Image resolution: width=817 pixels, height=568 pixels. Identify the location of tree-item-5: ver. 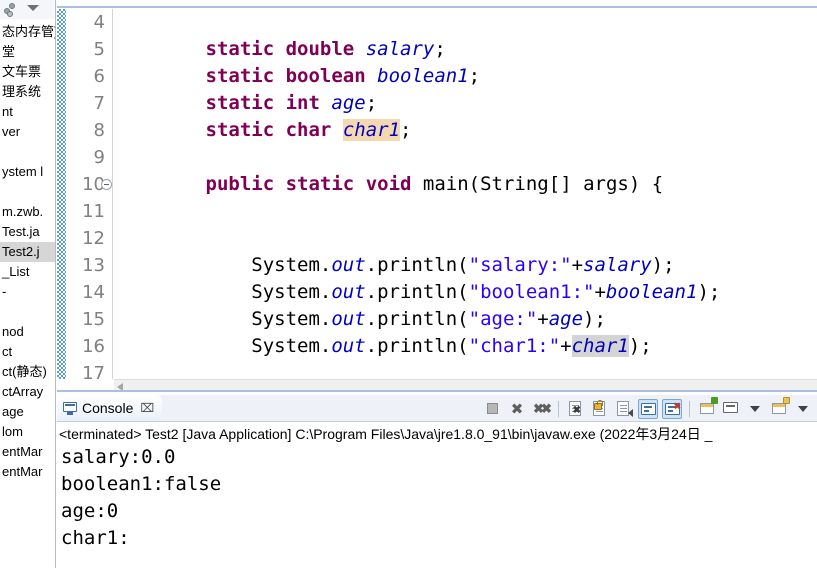
(27, 132).